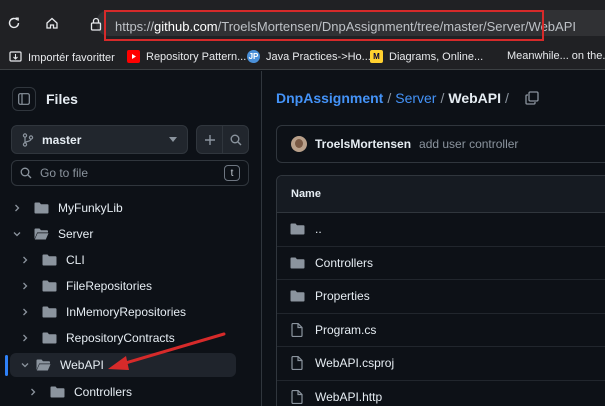 The width and height of the screenshot is (605, 406). I want to click on import-icon, so click(15, 58).